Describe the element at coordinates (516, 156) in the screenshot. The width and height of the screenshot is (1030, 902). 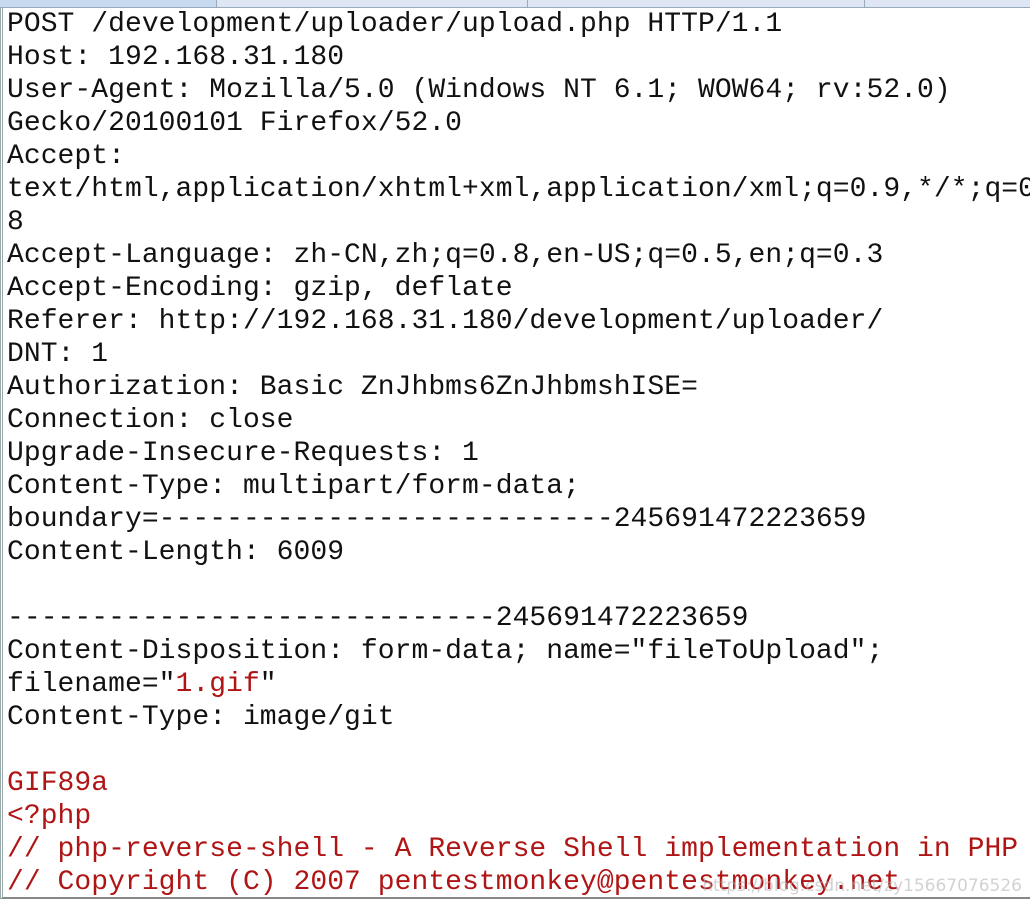
I see `request-line: Accept:` at that location.